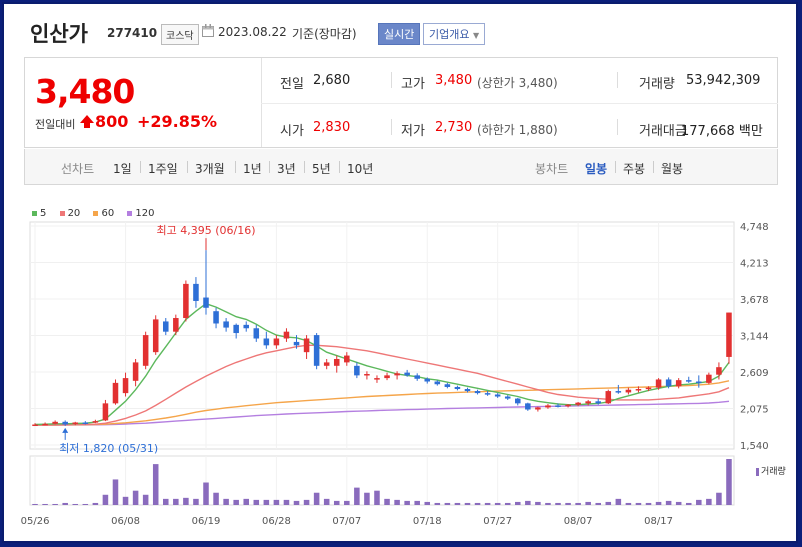 Image resolution: width=802 pixels, height=547 pixels. What do you see at coordinates (382, 403) in the screenshot?
I see `ma60-line` at bounding box center [382, 403].